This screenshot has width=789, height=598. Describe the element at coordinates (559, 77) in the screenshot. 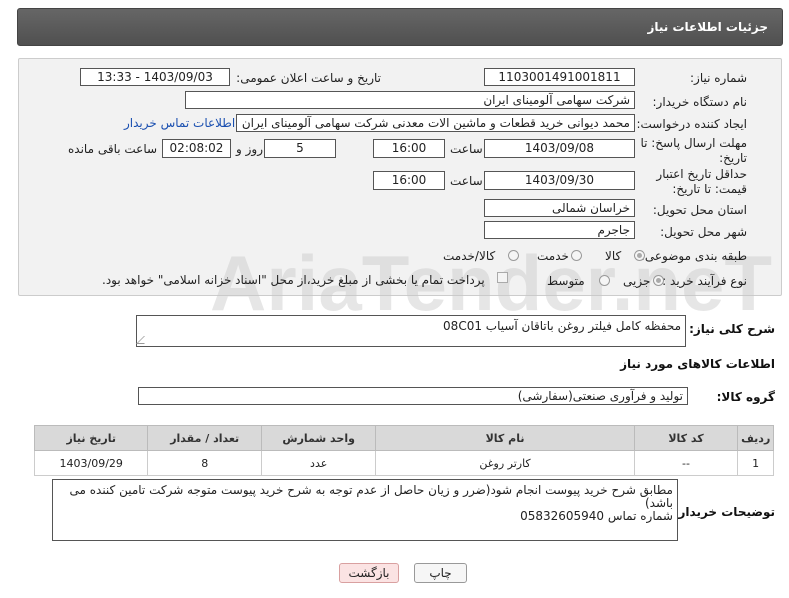

I see `need-number-field: 1103001491001811` at that location.